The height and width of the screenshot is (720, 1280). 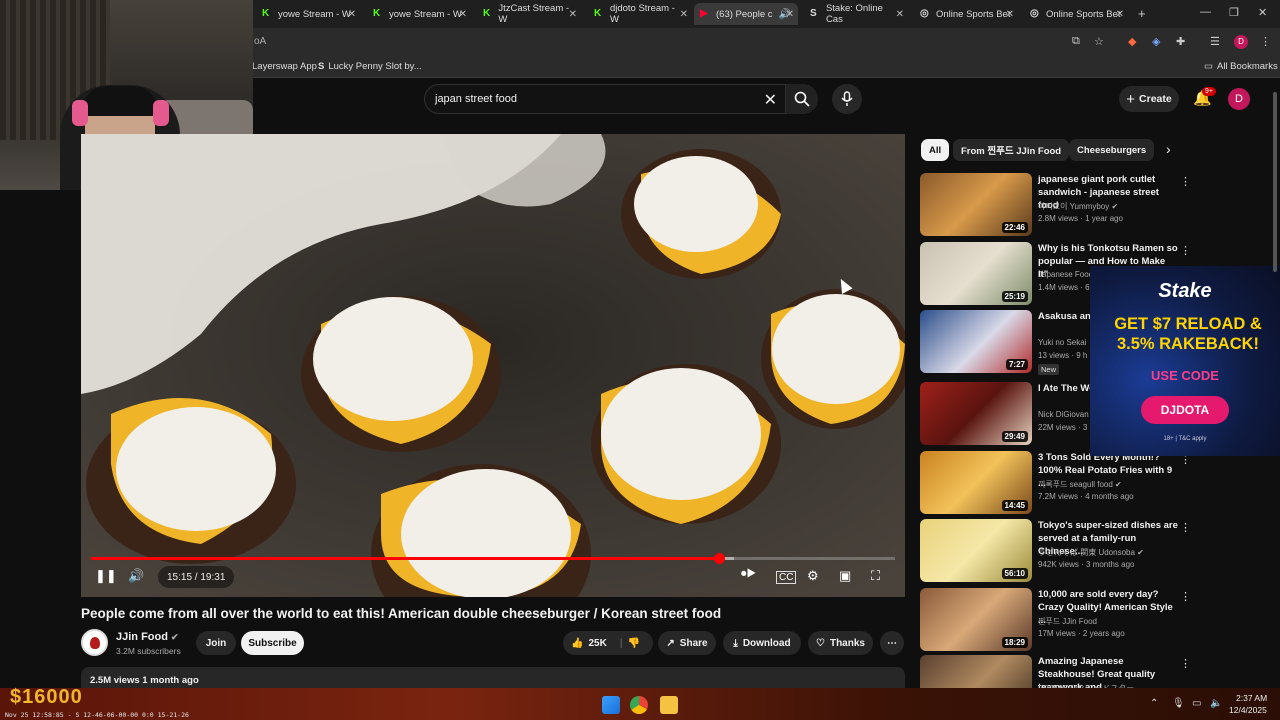 I want to click on search-box: japan street food ✕, so click(x=605, y=99).